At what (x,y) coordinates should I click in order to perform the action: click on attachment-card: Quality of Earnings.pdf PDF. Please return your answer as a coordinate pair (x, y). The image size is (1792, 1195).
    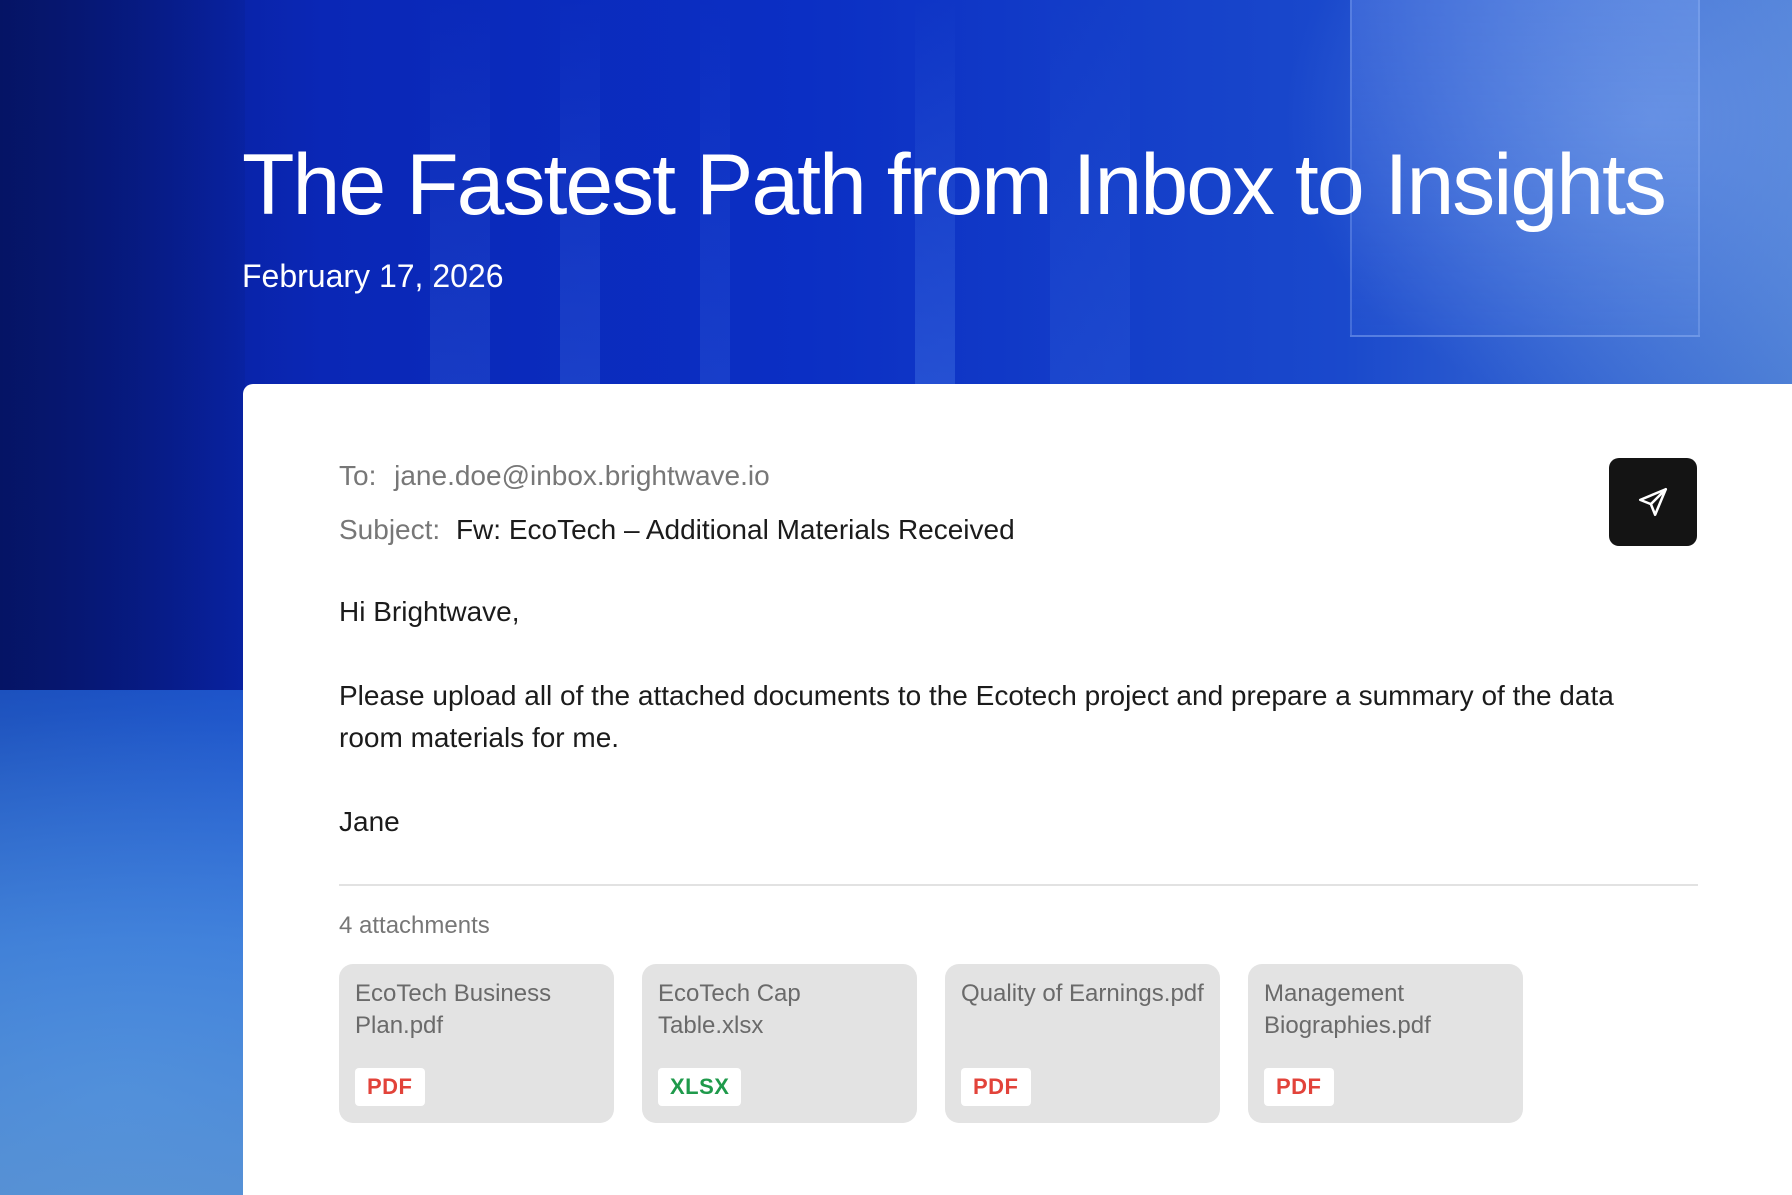
    Looking at the image, I should click on (1082, 1043).